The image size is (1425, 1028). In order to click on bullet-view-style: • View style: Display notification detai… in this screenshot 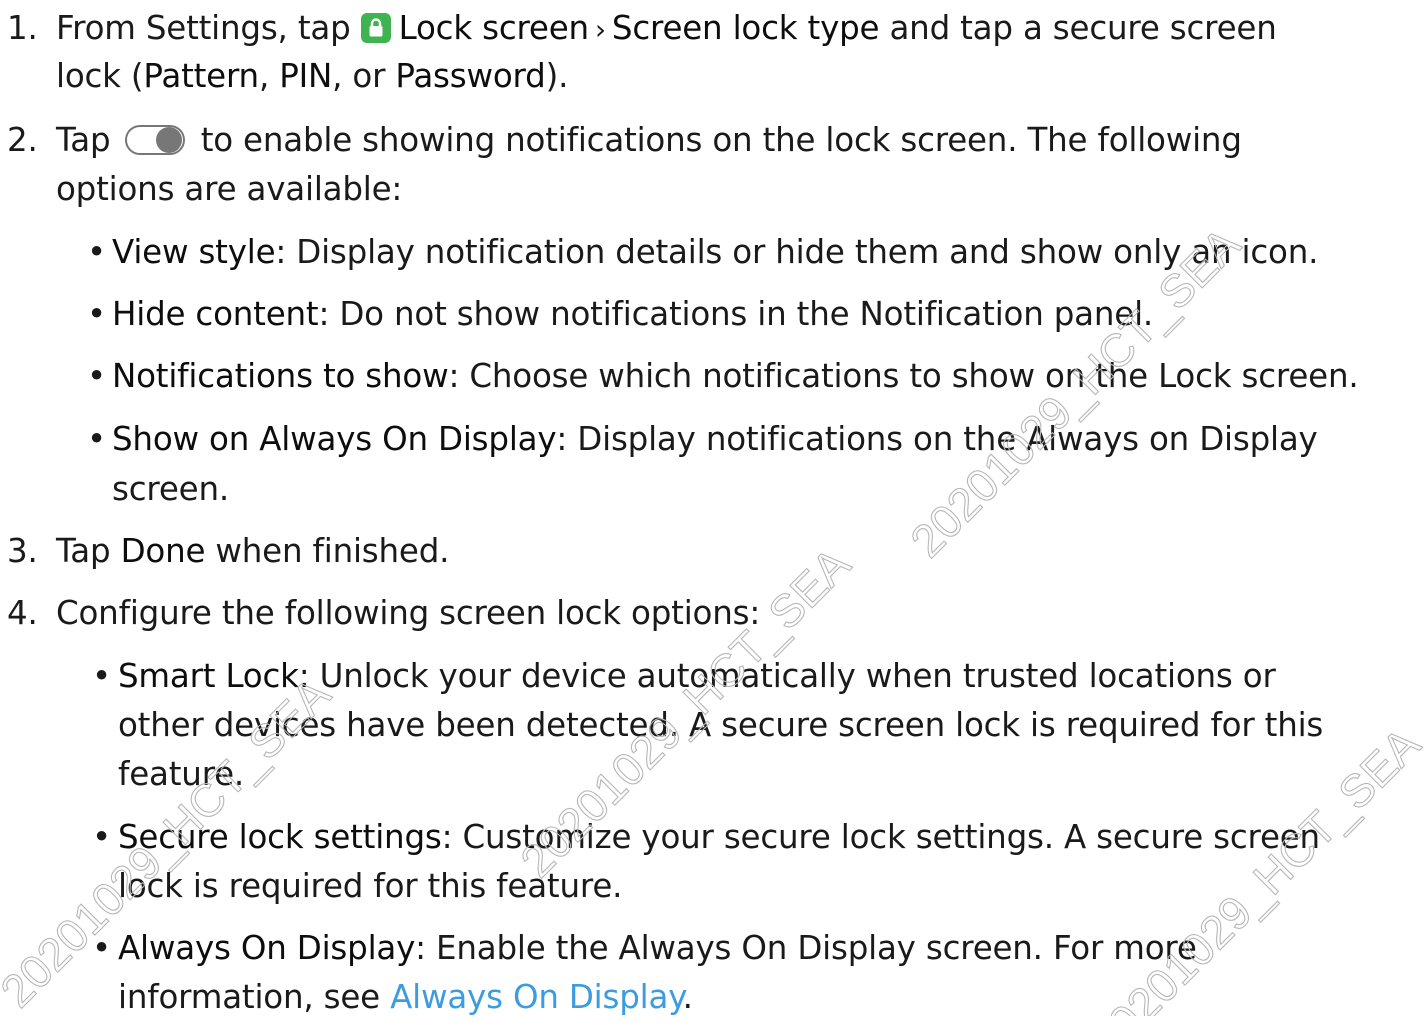, I will do `click(659, 252)`.